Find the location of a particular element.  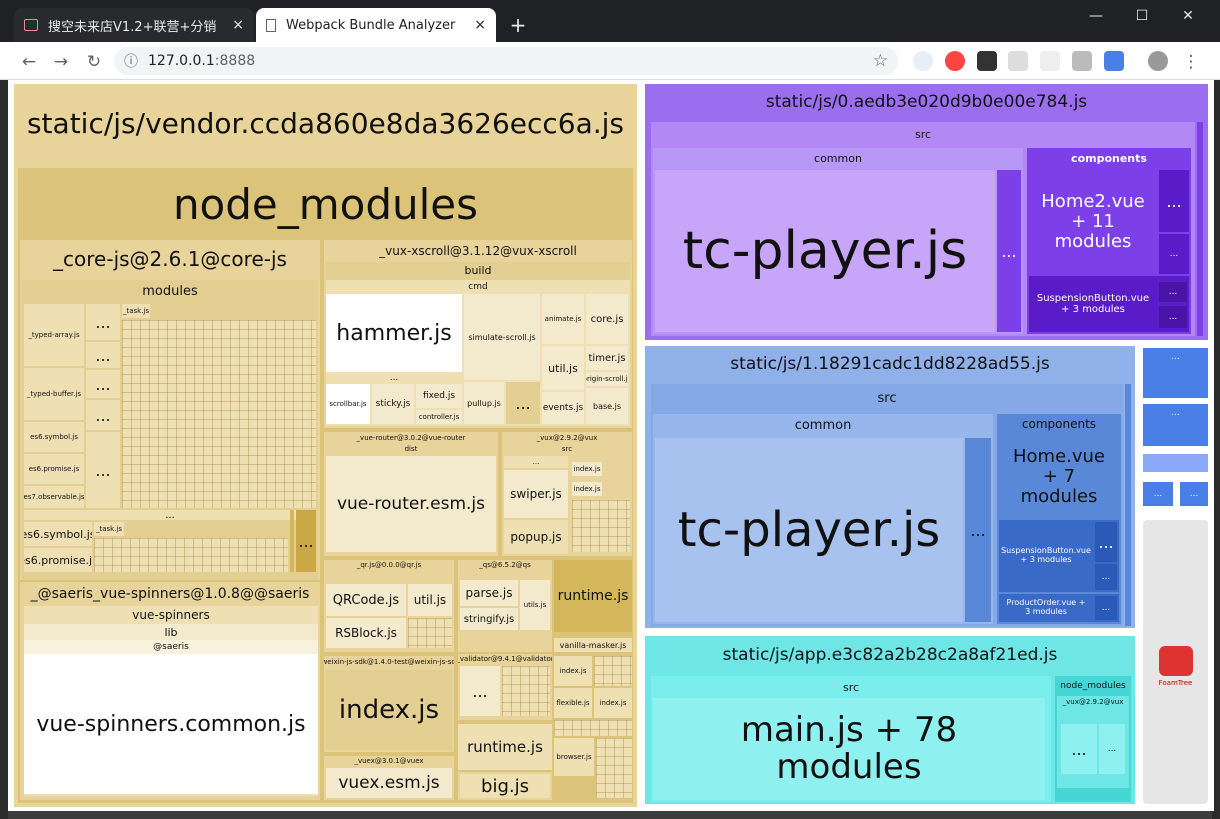

module is located at coordinates (292, 541).